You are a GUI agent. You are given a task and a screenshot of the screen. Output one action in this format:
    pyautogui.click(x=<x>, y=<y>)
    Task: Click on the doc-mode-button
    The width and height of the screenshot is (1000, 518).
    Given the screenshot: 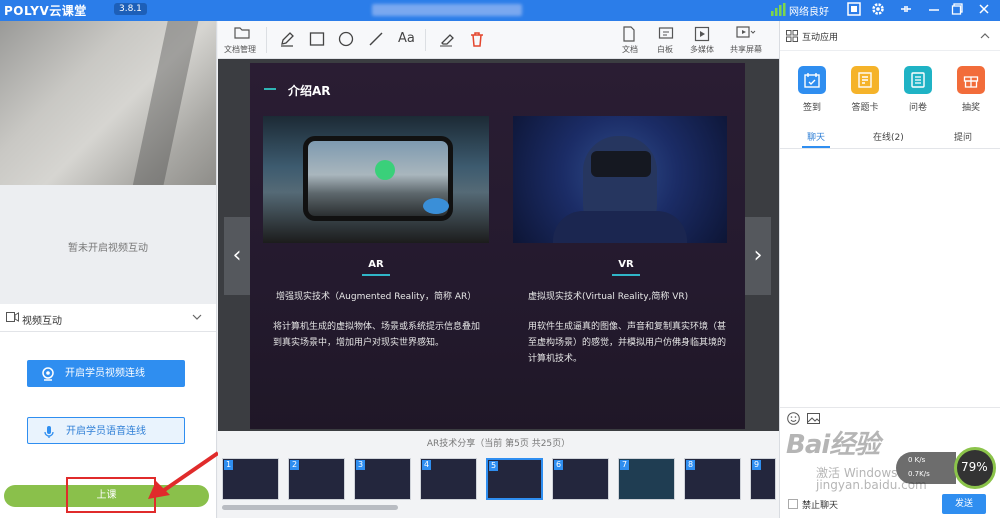 What is the action you would take?
    pyautogui.click(x=630, y=35)
    